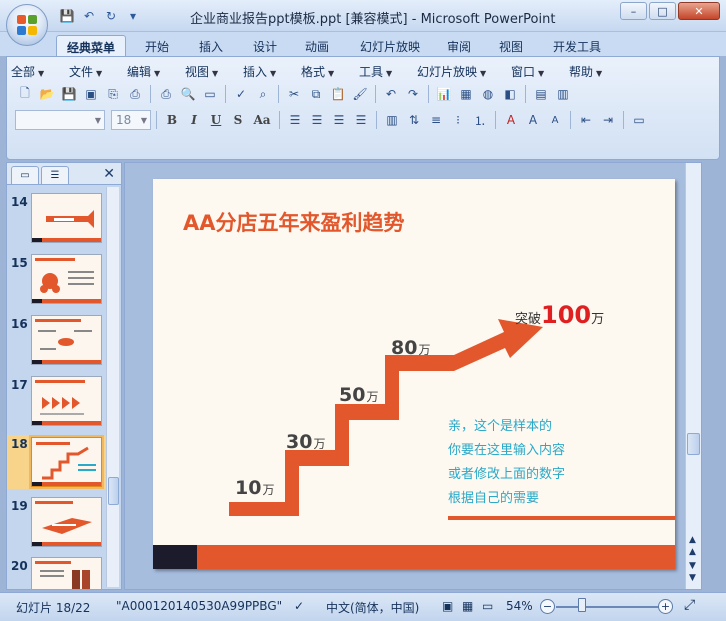 Image resolution: width=726 pixels, height=621 pixels. I want to click on slide-thumbnail: 20, so click(57, 573).